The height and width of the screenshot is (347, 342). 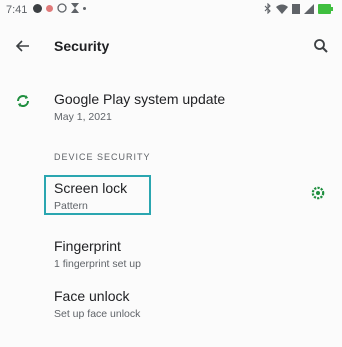 What do you see at coordinates (87, 246) in the screenshot?
I see `fingerprint-title: Fingerprint` at bounding box center [87, 246].